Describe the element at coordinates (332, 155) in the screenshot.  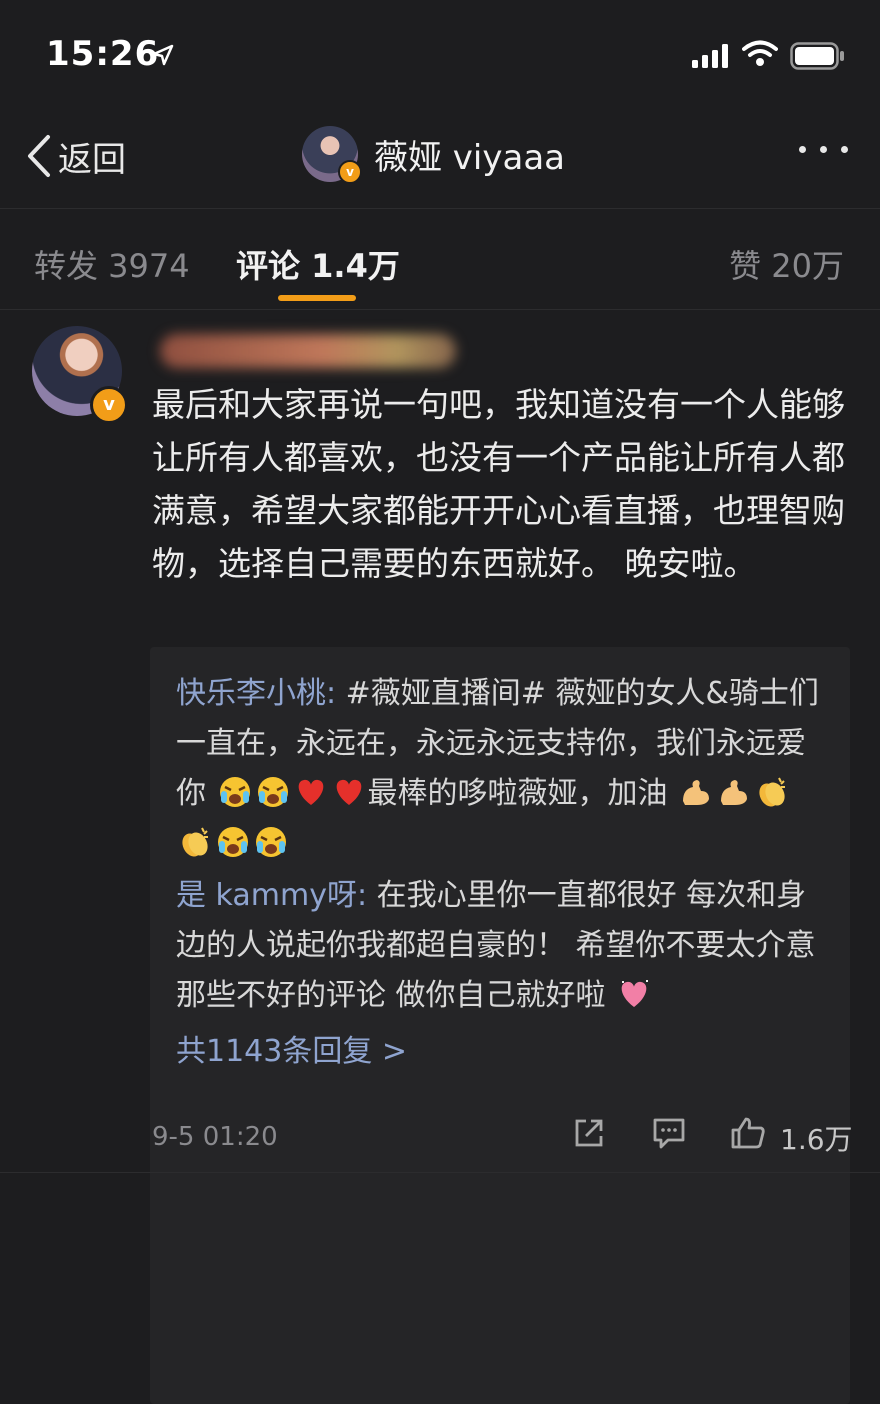
I see `nav-avatar: v` at that location.